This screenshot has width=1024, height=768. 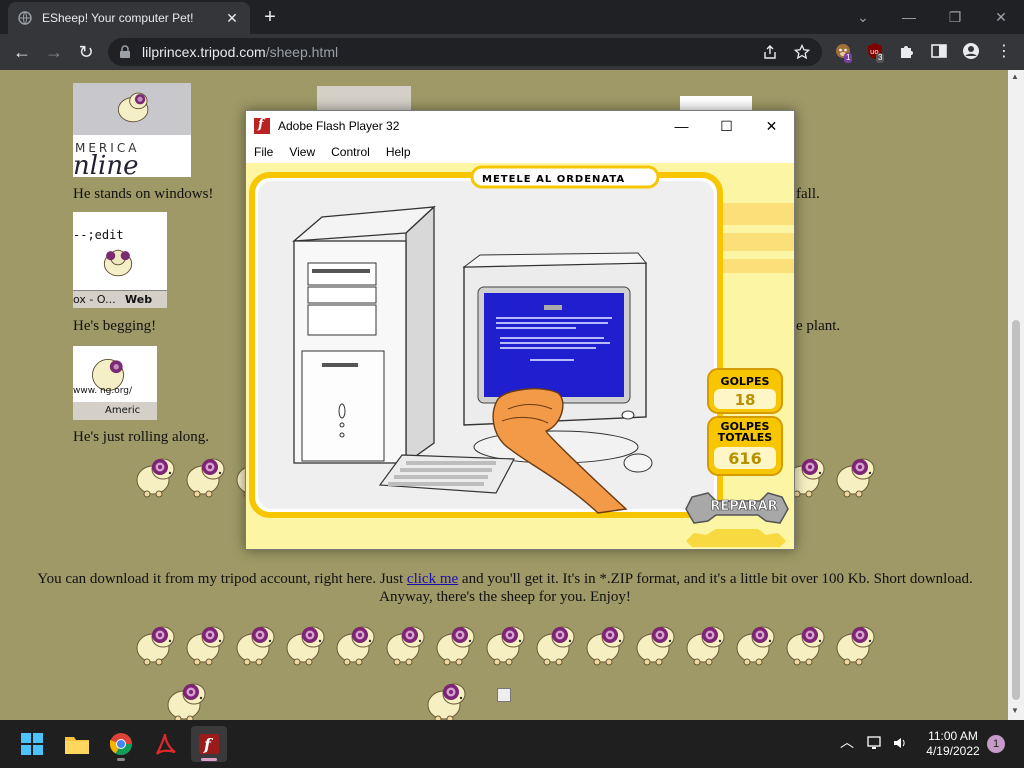 I want to click on caption-plant-fragment: e plant., so click(x=818, y=326).